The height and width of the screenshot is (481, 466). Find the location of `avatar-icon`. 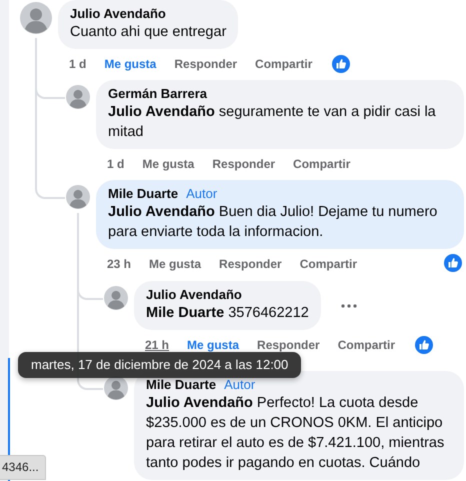

avatar-icon is located at coordinates (116, 388).